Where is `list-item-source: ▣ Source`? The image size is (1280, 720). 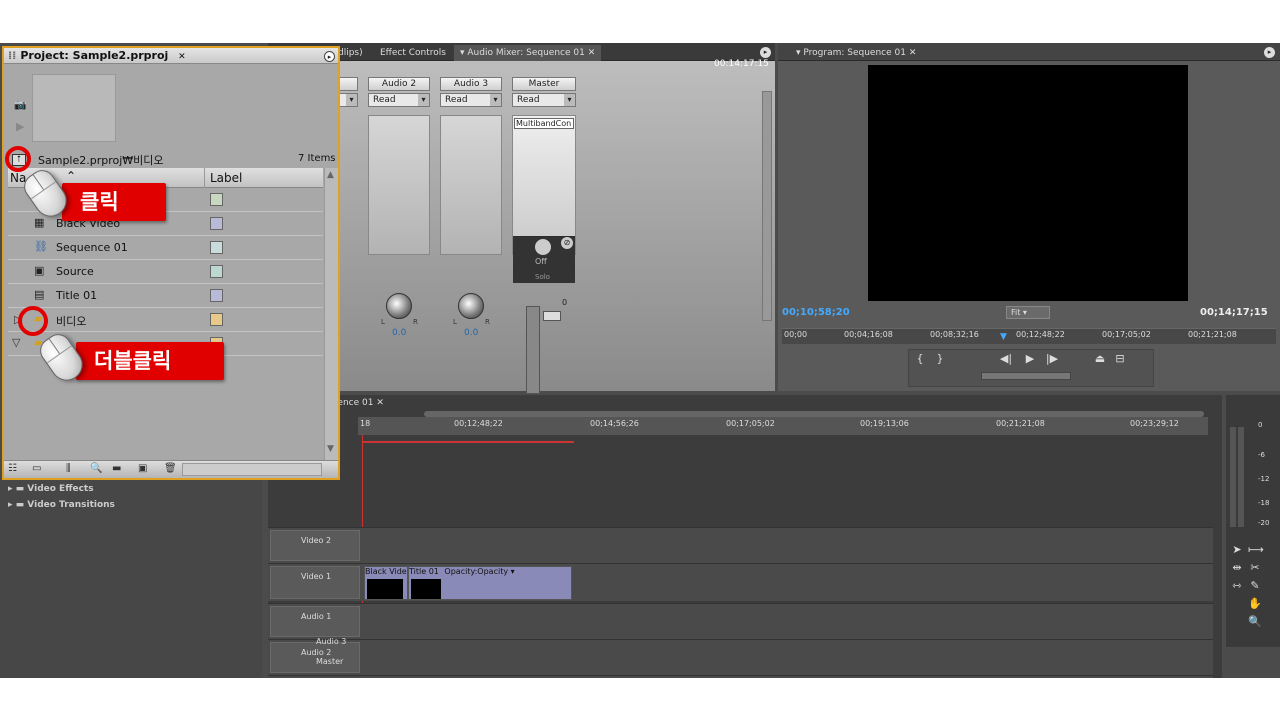 list-item-source: ▣ Source is located at coordinates (165, 272).